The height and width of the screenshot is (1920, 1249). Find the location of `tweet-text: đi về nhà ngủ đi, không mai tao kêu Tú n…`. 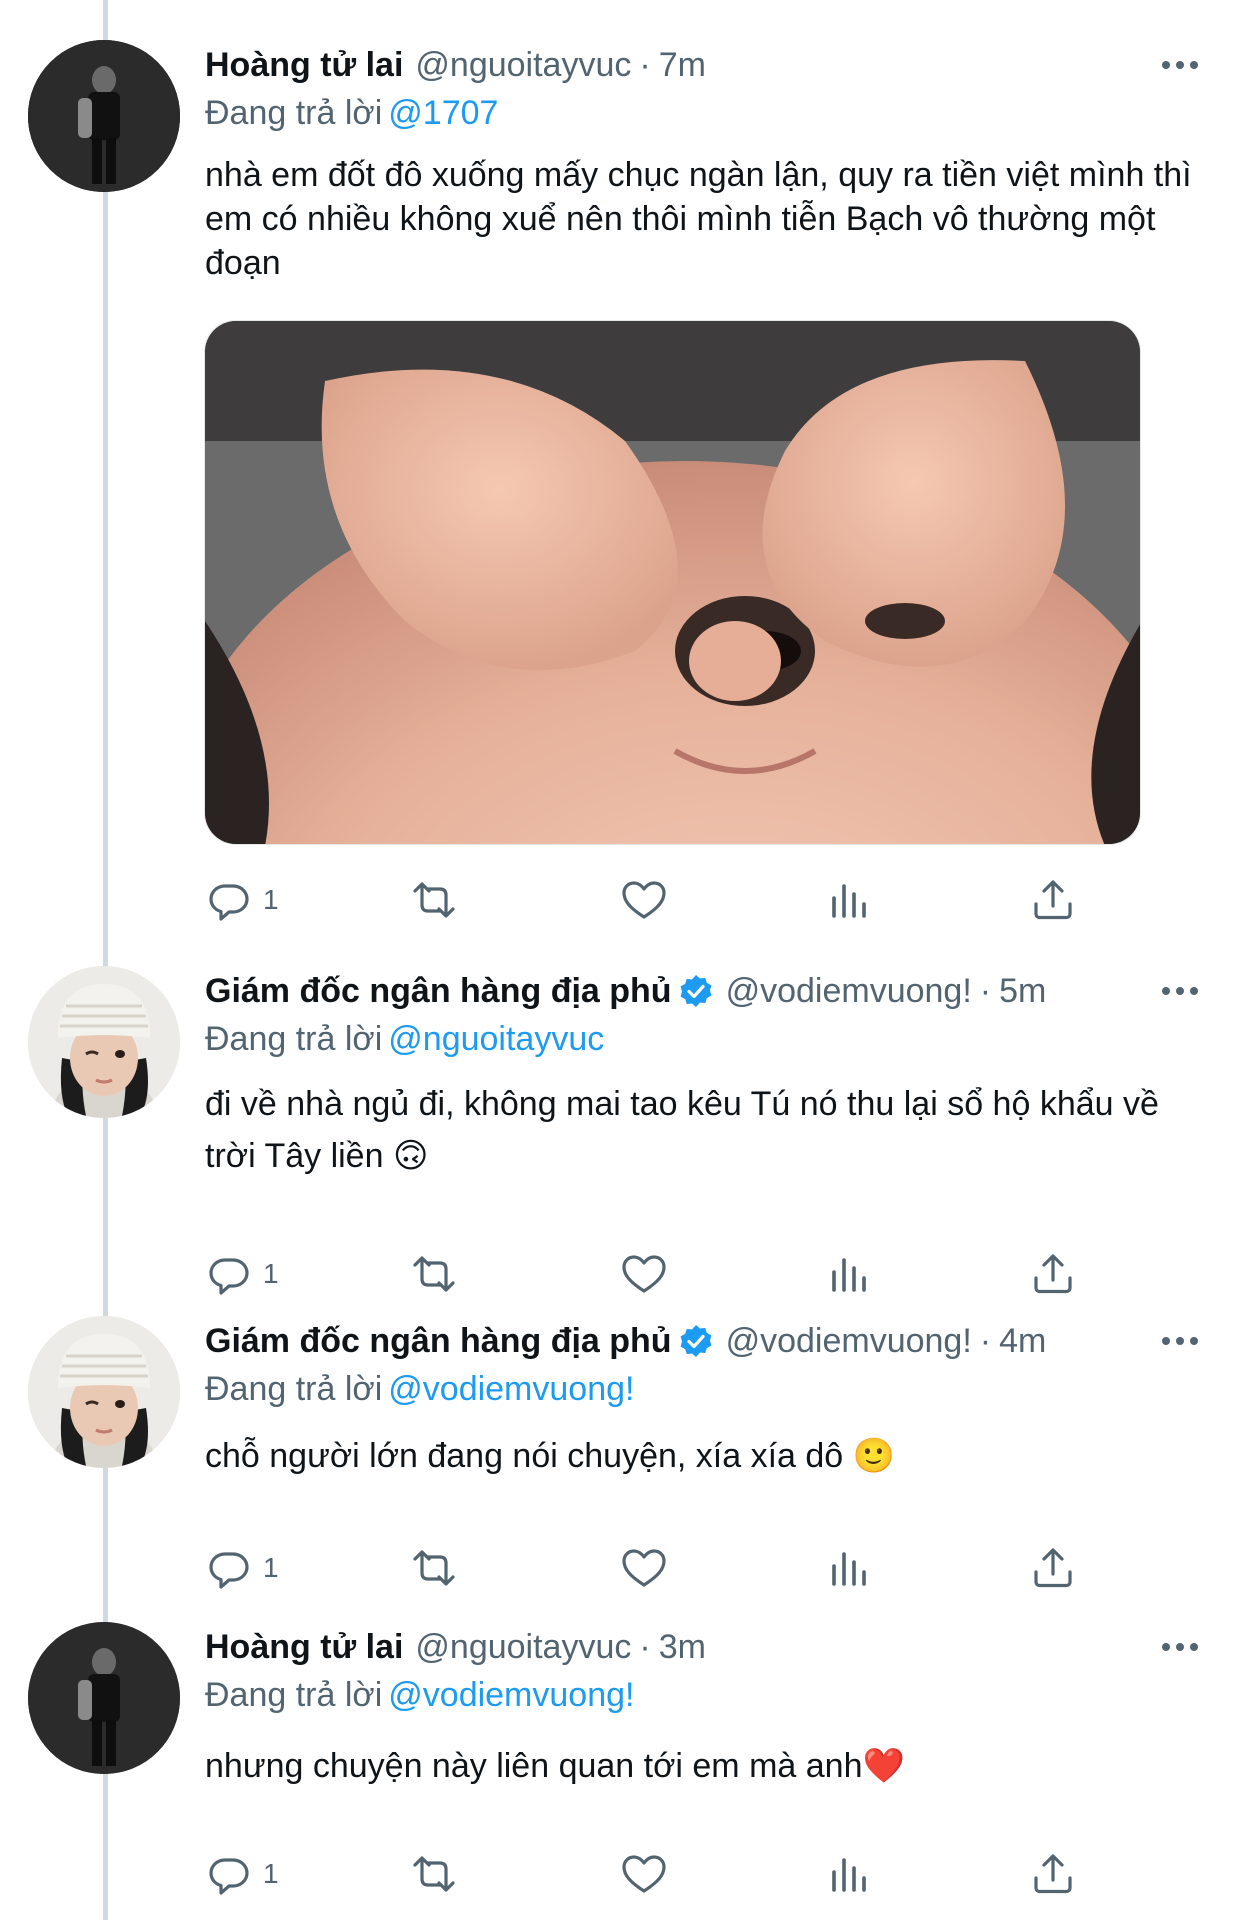

tweet-text: đi về nhà ngủ đi, không mai tao kêu Tú n… is located at coordinates (682, 1130).